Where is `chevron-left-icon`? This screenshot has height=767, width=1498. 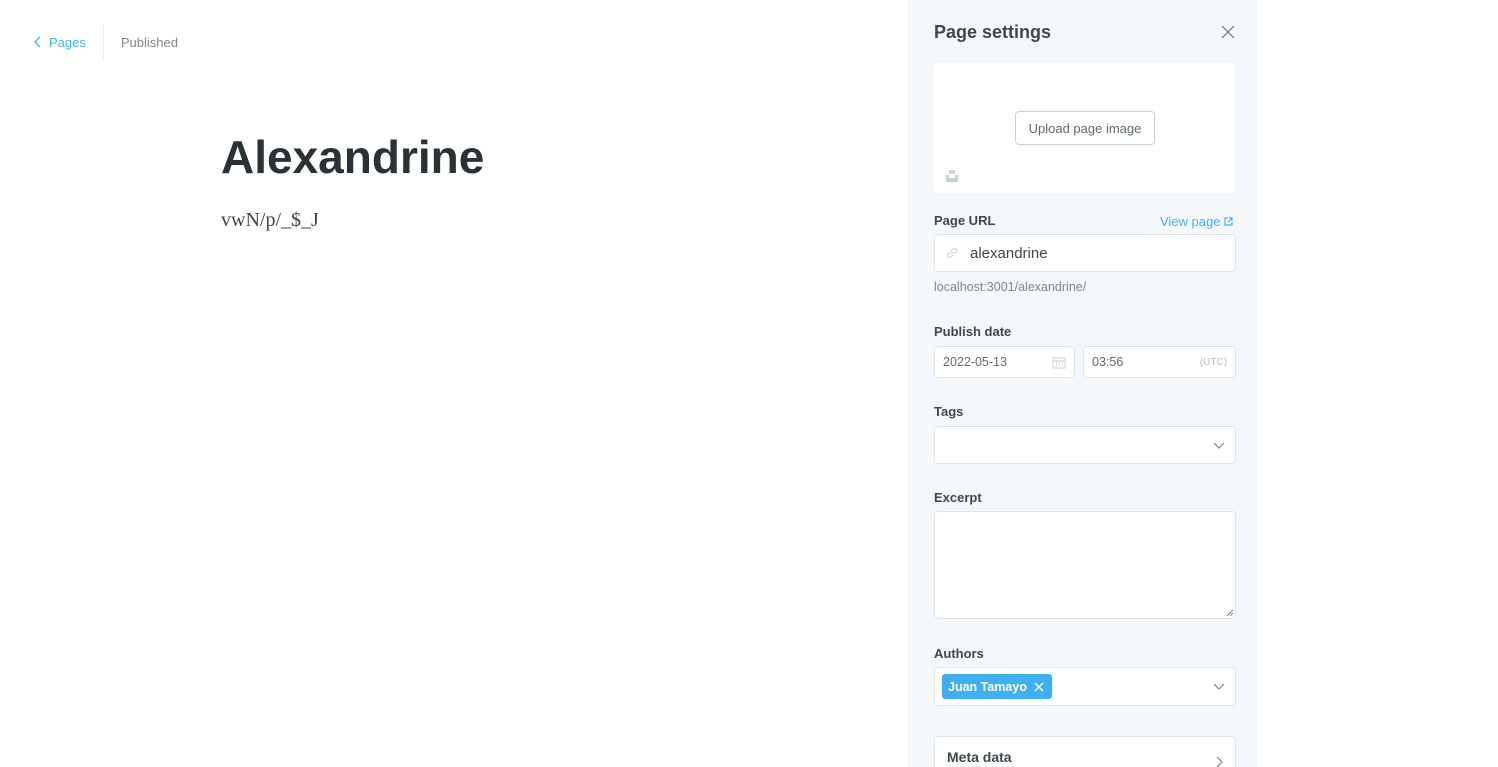
chevron-left-icon is located at coordinates (37, 42).